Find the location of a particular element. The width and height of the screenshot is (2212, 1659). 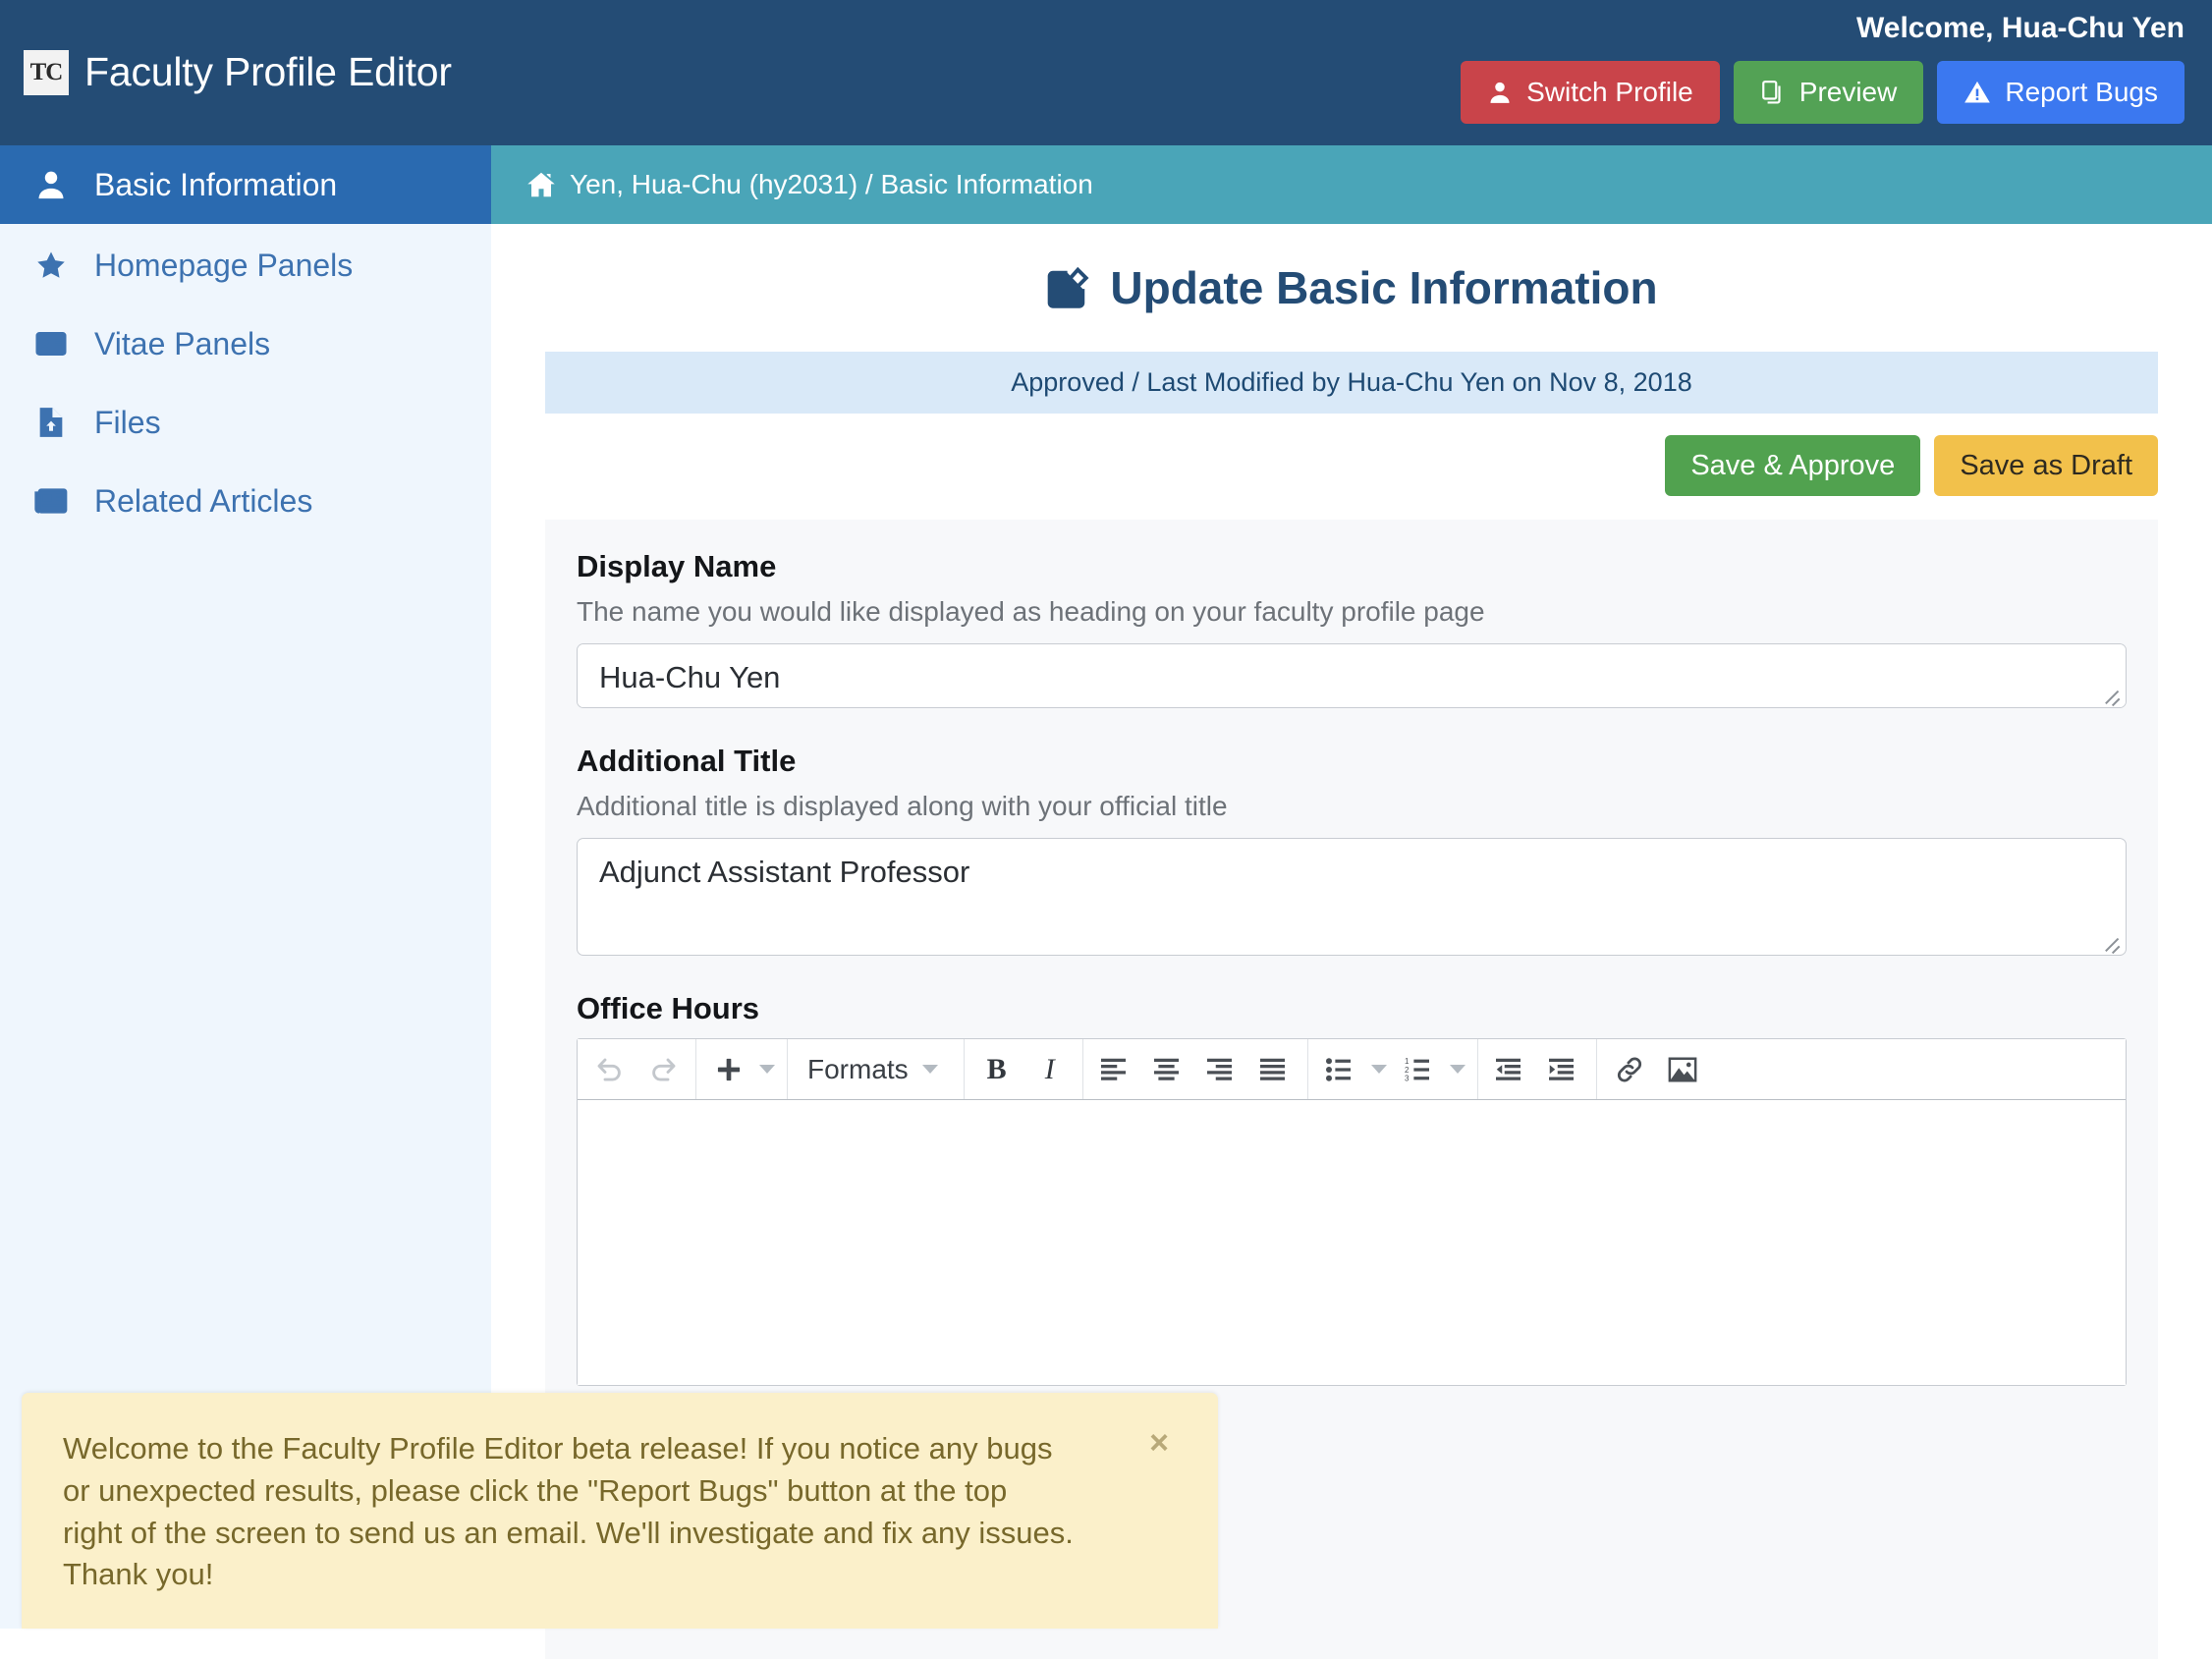

formats-label: Formats is located at coordinates (858, 1069).